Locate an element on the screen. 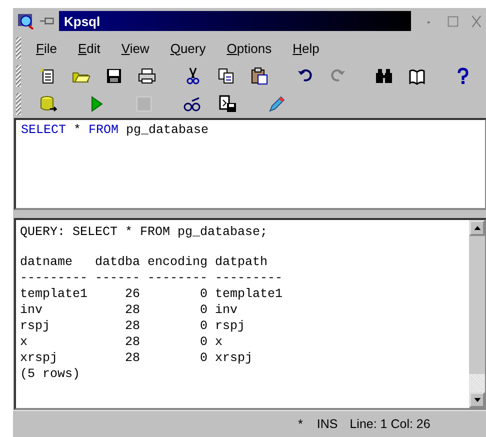 This screenshot has width=486, height=437. modified-indicator: * is located at coordinates (300, 424).